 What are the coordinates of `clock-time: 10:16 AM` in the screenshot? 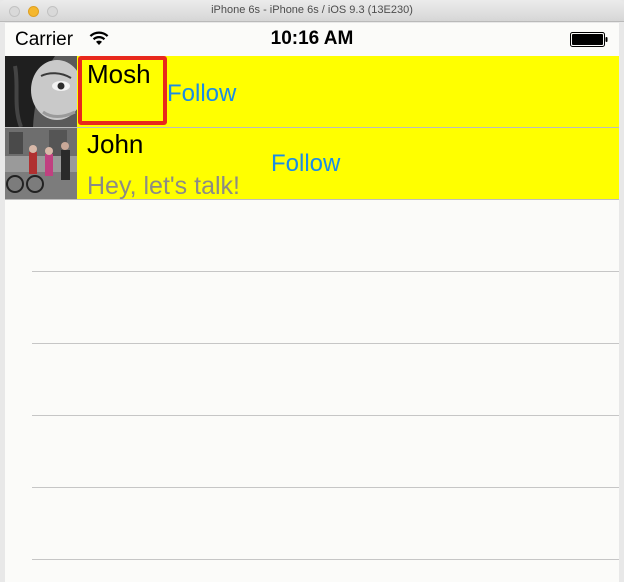 It's located at (312, 38).